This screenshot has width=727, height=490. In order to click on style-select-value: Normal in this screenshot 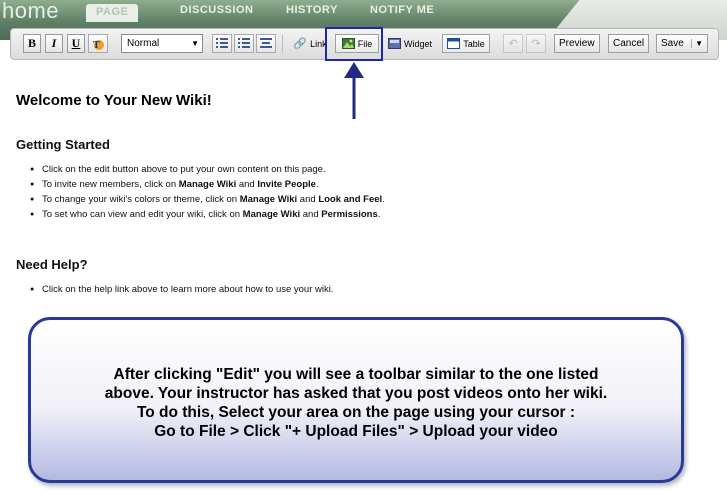, I will do `click(143, 43)`.